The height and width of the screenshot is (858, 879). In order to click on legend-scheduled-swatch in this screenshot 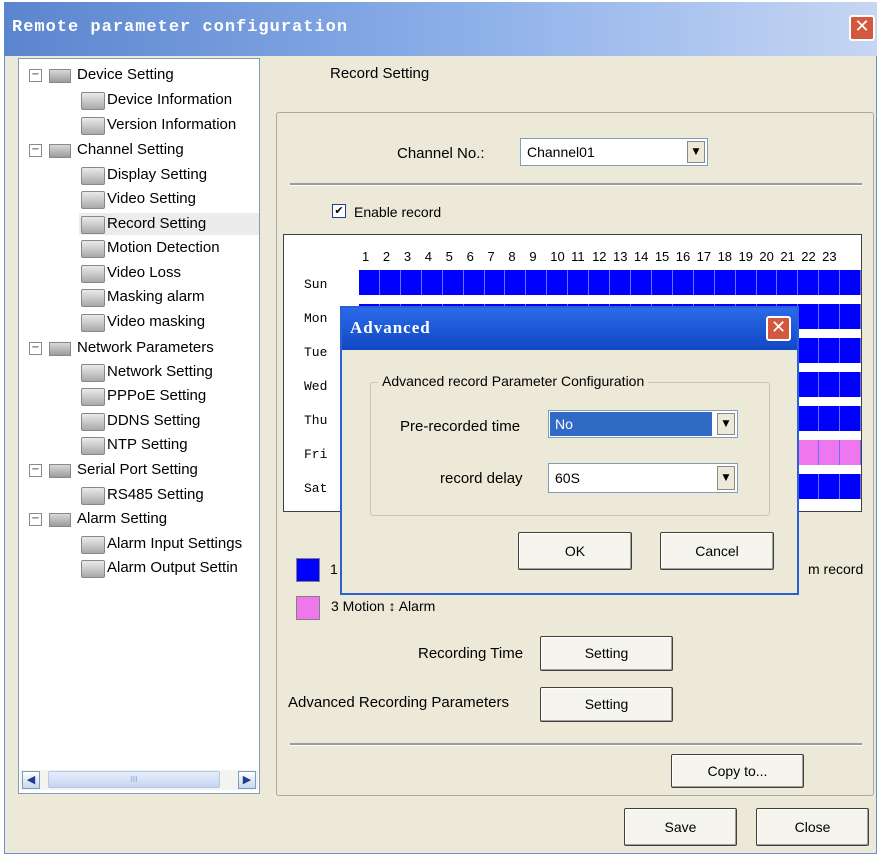, I will do `click(308, 570)`.